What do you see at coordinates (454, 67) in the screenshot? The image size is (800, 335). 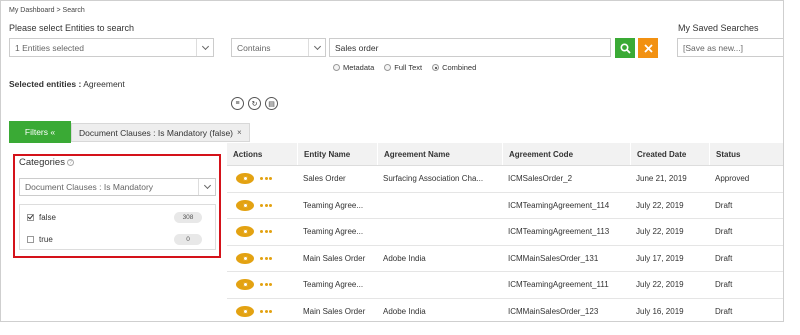 I see `mode-combined: Combined` at bounding box center [454, 67].